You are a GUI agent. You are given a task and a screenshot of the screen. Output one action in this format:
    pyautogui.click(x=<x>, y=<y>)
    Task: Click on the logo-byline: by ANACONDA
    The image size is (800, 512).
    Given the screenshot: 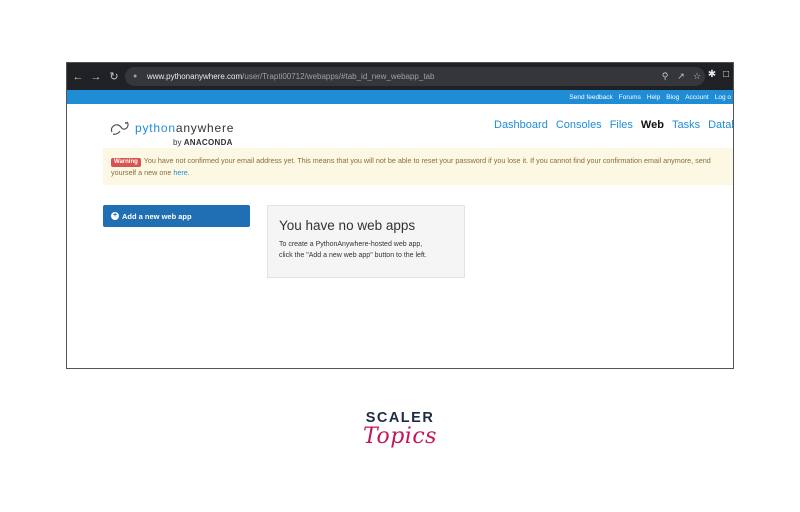 What is the action you would take?
    pyautogui.click(x=203, y=142)
    